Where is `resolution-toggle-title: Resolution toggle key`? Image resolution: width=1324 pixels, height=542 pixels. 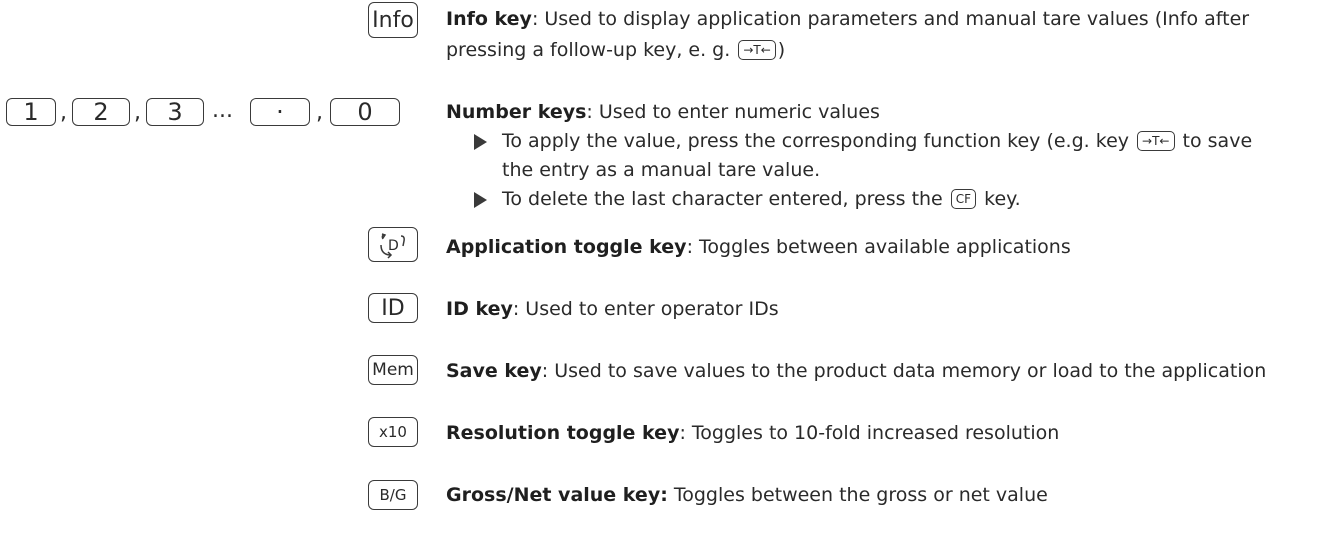
resolution-toggle-title: Resolution toggle key is located at coordinates (563, 433).